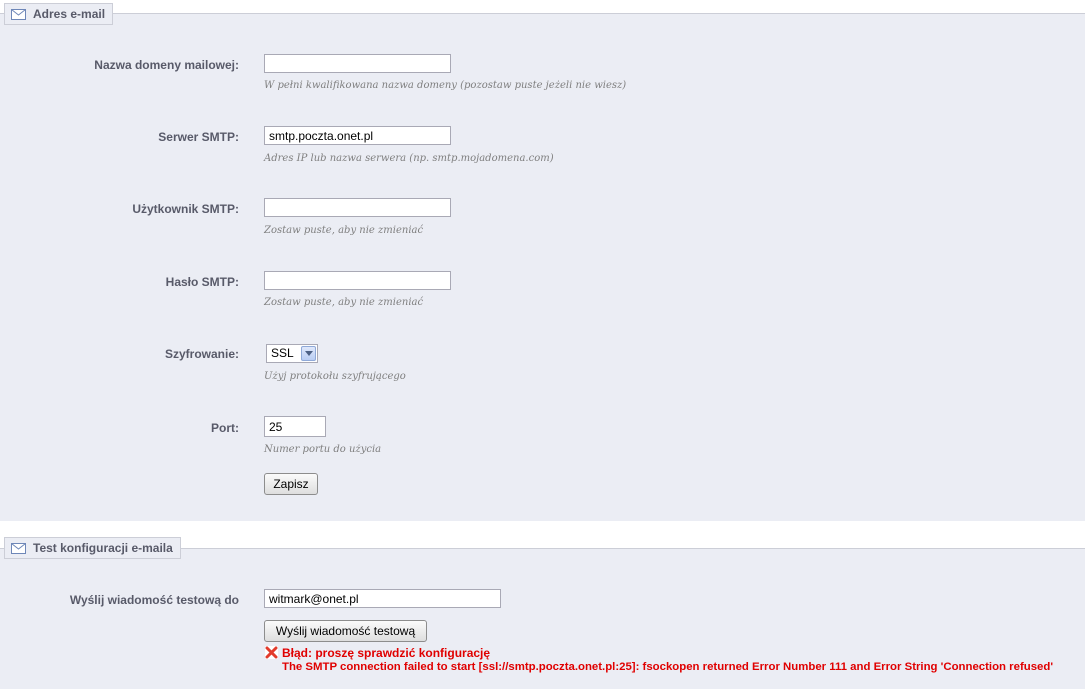 Image resolution: width=1085 pixels, height=689 pixels. Describe the element at coordinates (357, 207) in the screenshot. I see `smtp-user-input` at that location.